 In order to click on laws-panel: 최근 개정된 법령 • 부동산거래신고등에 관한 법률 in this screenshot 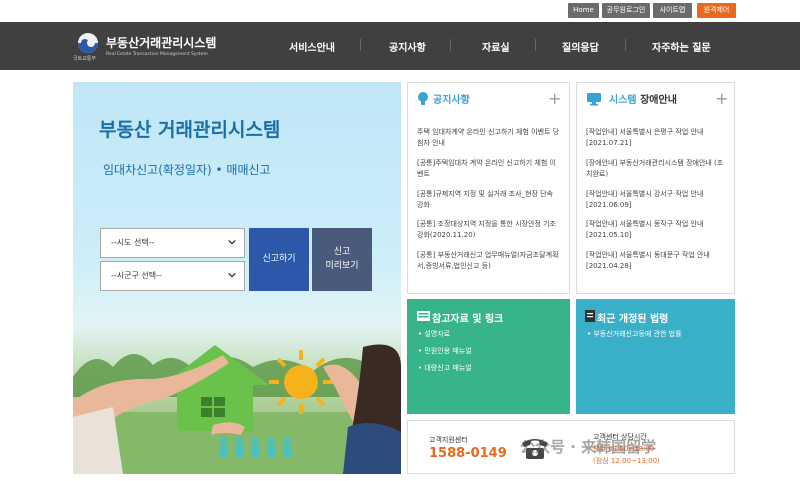, I will do `click(655, 356)`.